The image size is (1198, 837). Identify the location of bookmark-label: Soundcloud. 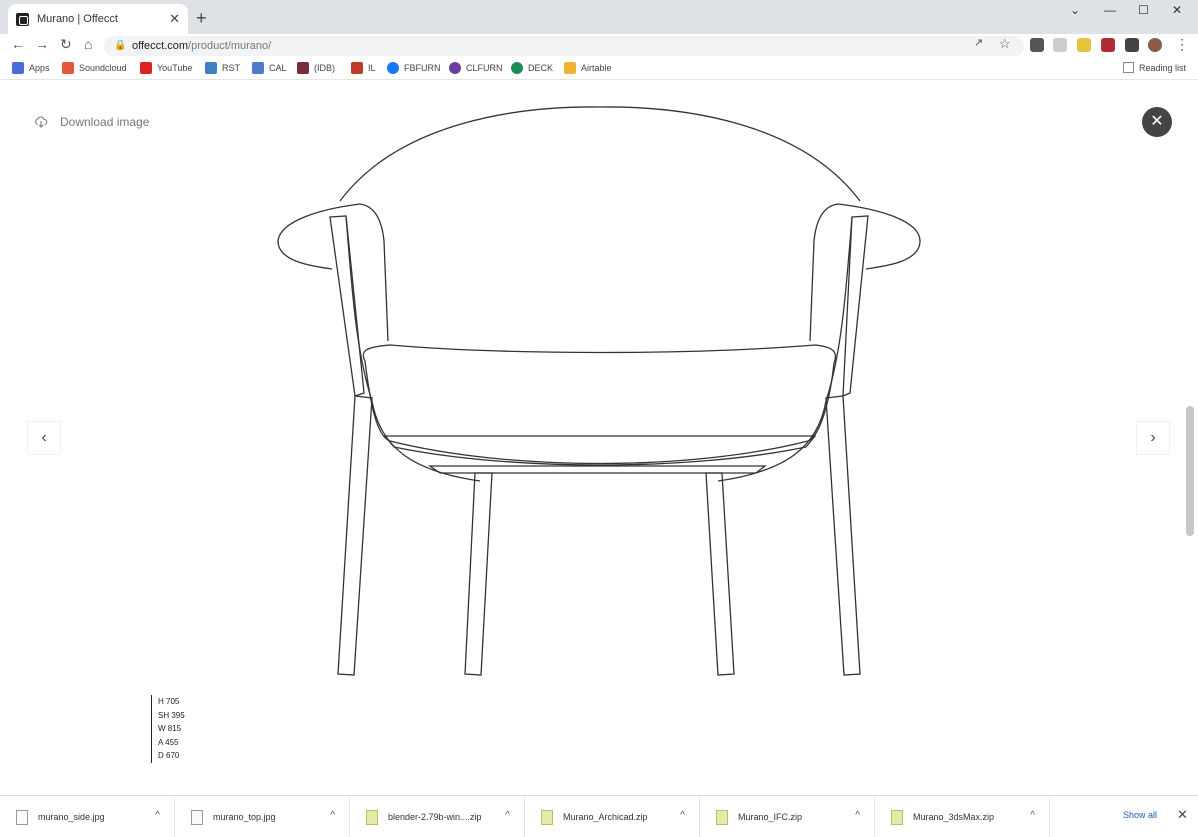
(103, 68).